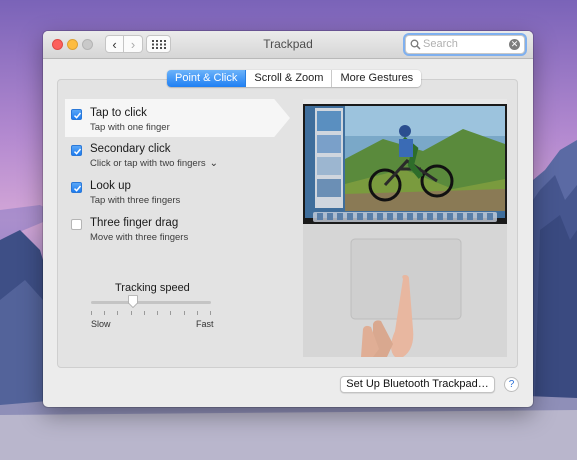  Describe the element at coordinates (133, 301) in the screenshot. I see `slider-thumb` at that location.